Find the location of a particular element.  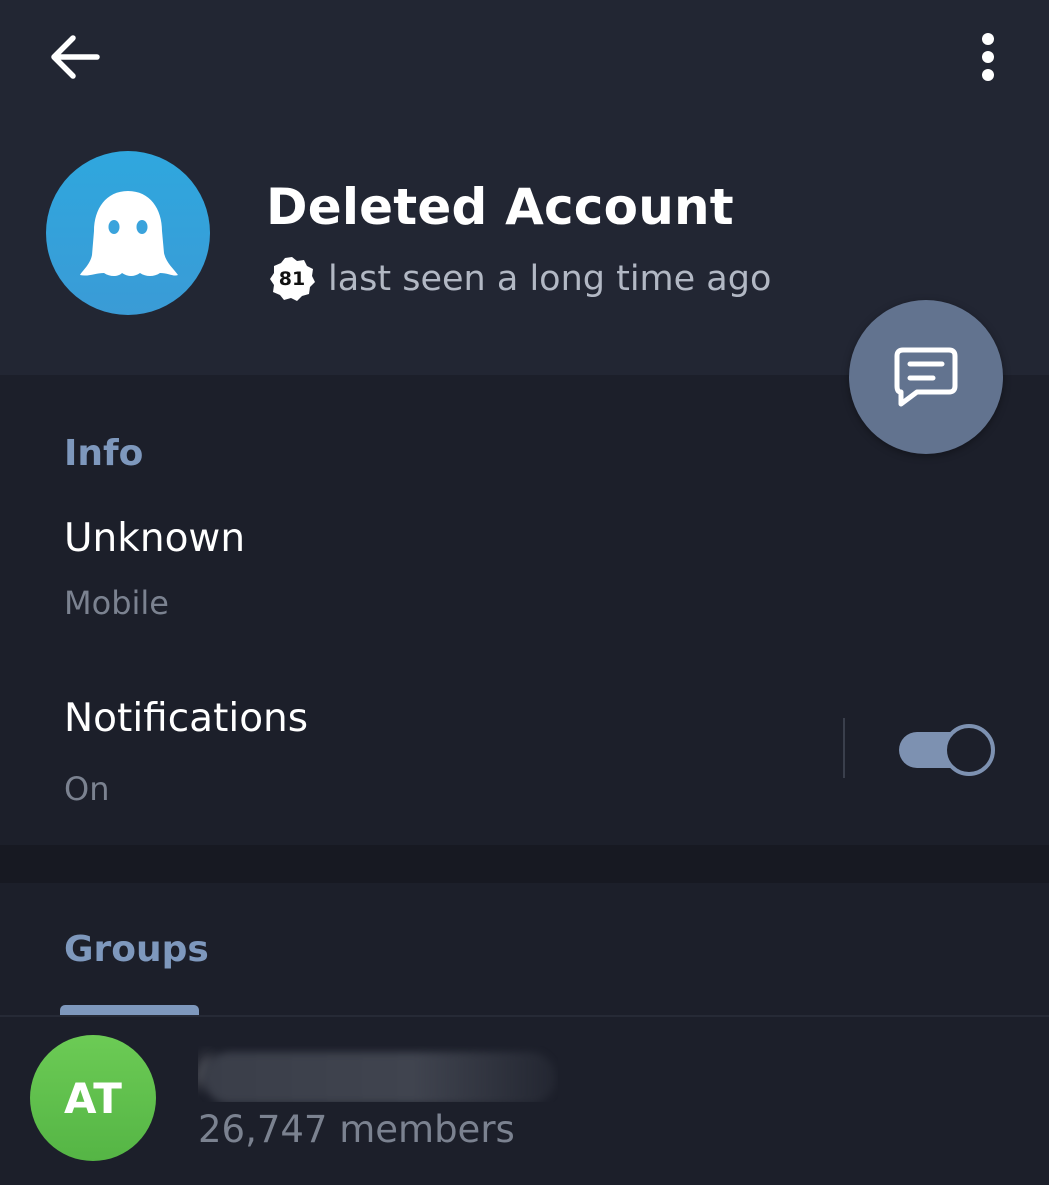

tab-groups-indicator is located at coordinates (129, 1010).